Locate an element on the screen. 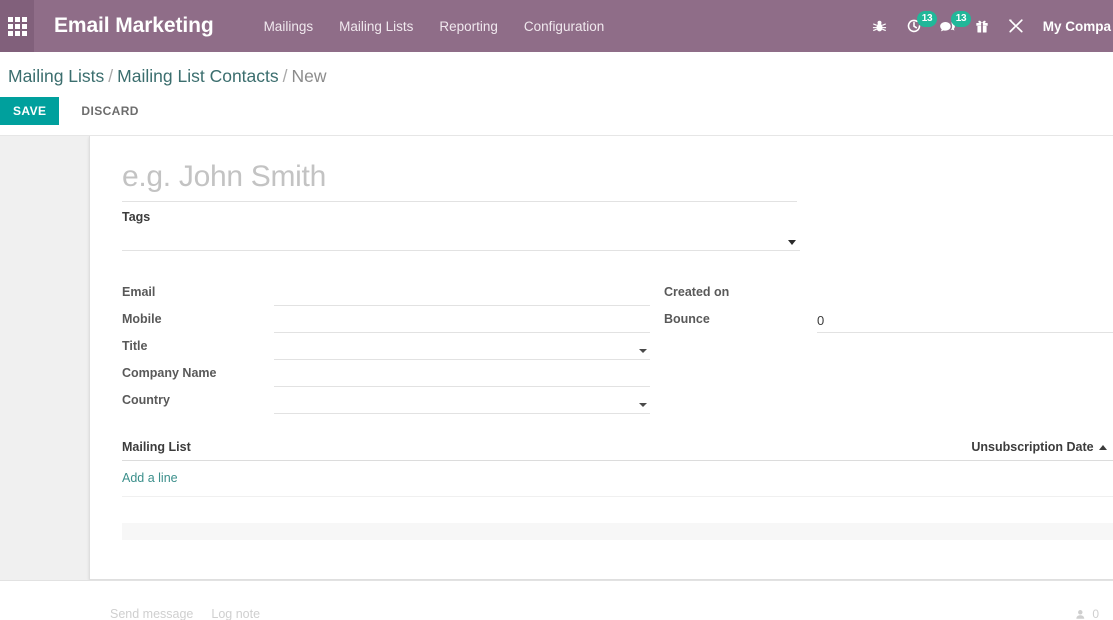  column-header-mailing-list: Mailing List is located at coordinates (546, 447).